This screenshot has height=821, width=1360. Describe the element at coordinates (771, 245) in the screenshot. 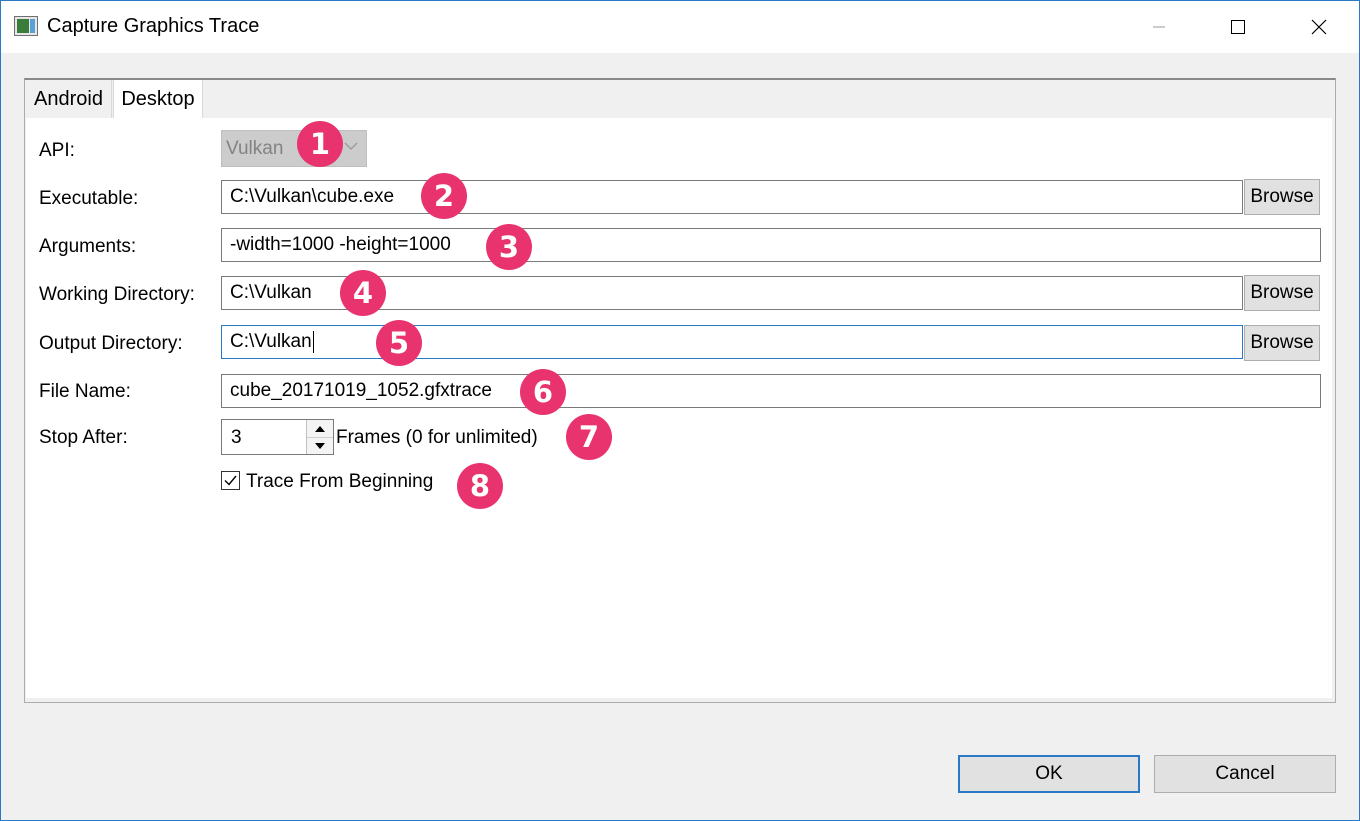

I see `arguments-field: -width=1000 -height=1000` at that location.